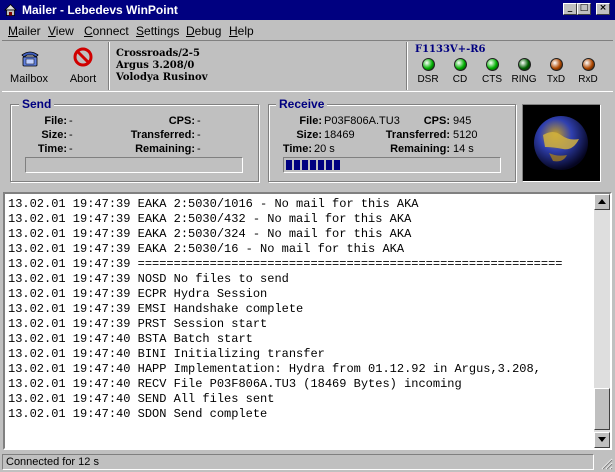 The width and height of the screenshot is (615, 472). What do you see at coordinates (450, 49) in the screenshot?
I see `modem-name: F1133V+-R6` at bounding box center [450, 49].